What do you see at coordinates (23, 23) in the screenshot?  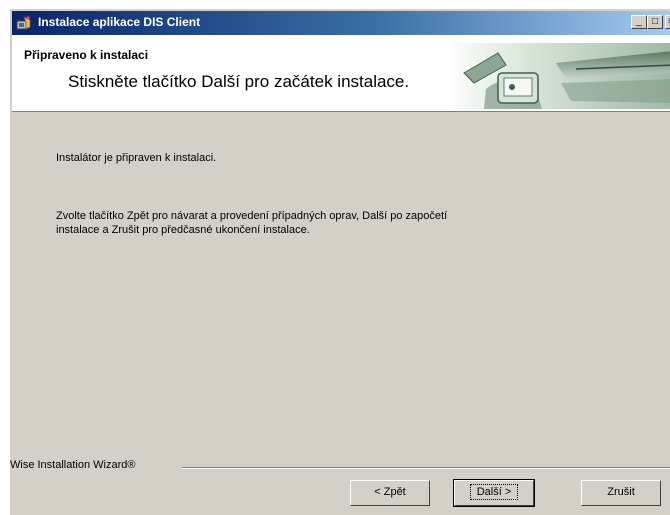 I see `installer-icon` at bounding box center [23, 23].